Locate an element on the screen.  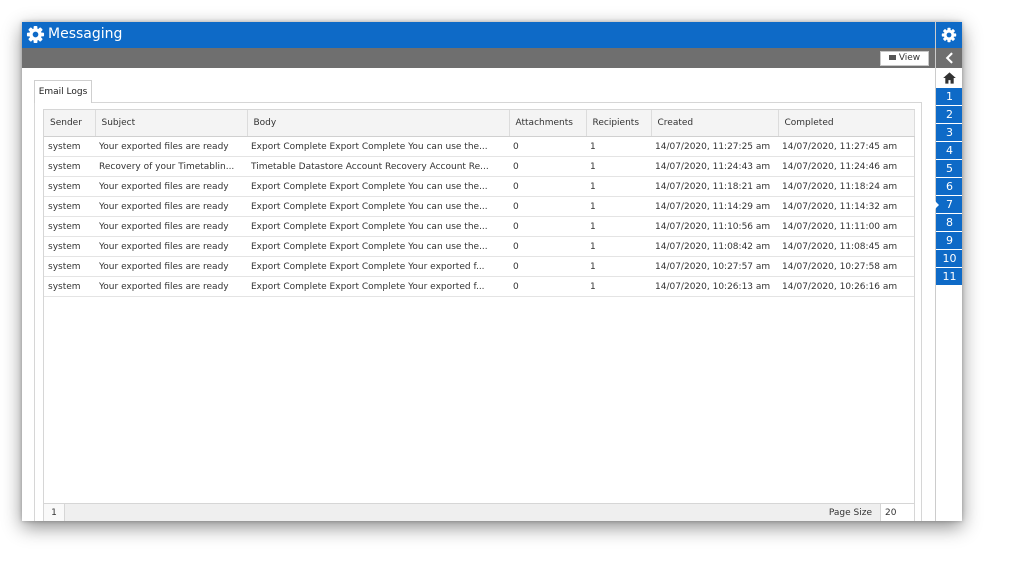
cell-completed: 14/07/2020, 11:24:46 am is located at coordinates (846, 166).